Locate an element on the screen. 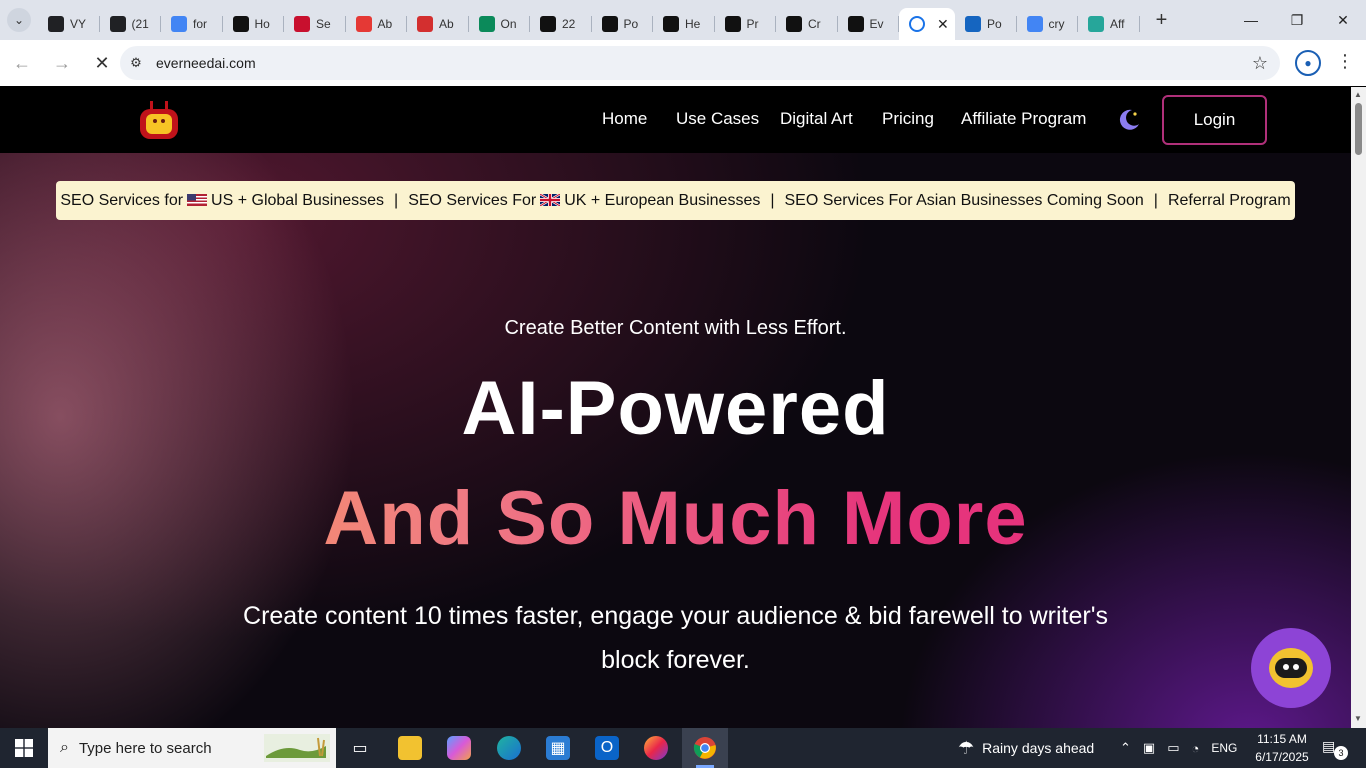 The height and width of the screenshot is (768, 1366). blogger-b-icon is located at coordinates (240, 24).